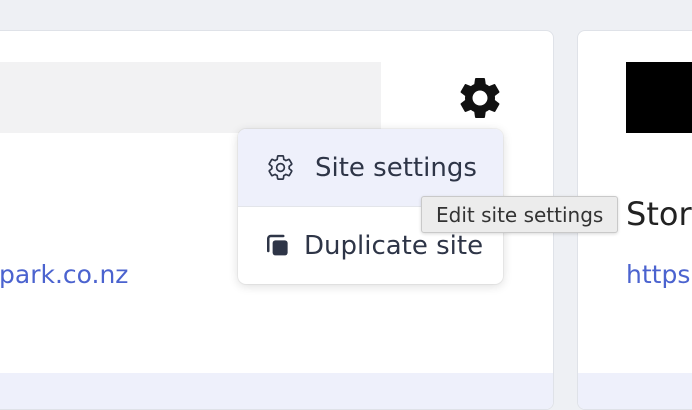 This screenshot has width=692, height=410. I want to click on tooltip: Edit site settings, so click(520, 214).